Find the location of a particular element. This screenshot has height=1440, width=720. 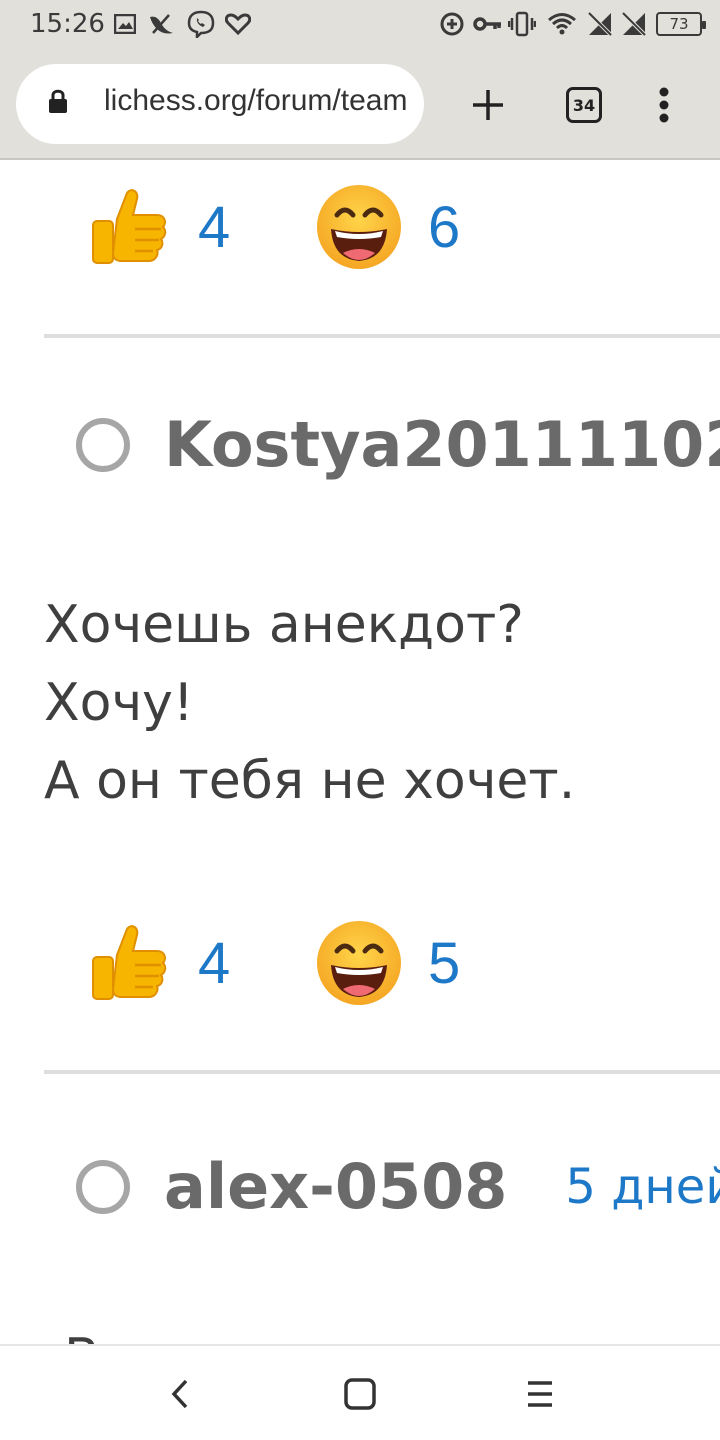

post-body-peek: В is located at coordinates (82, 1336).